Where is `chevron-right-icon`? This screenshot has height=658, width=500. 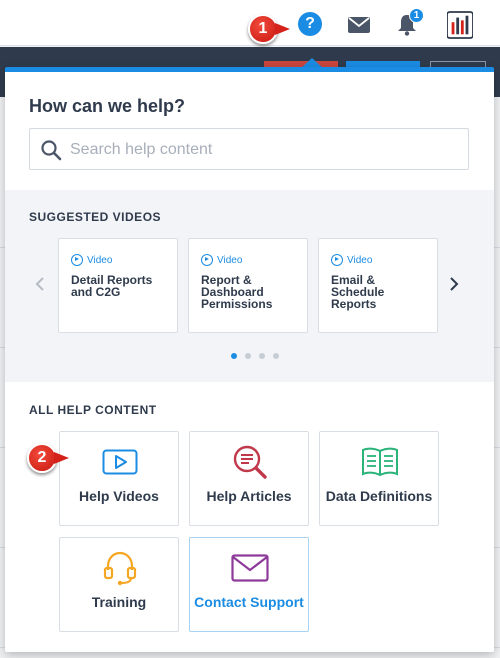 chevron-right-icon is located at coordinates (454, 286).